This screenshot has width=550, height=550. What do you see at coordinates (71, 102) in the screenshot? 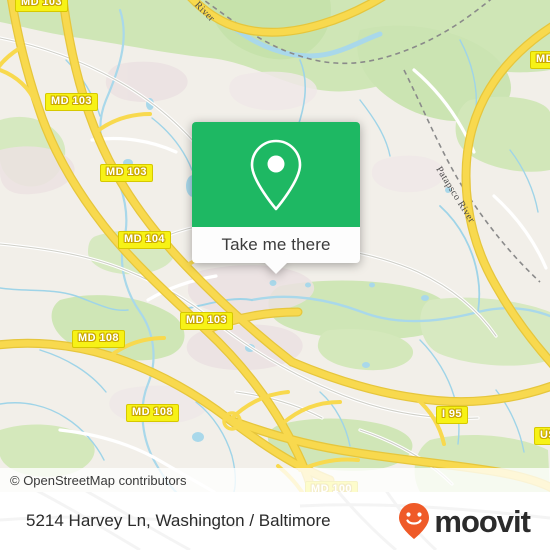
I see `road-shield-md103-a: MD 103` at bounding box center [71, 102].